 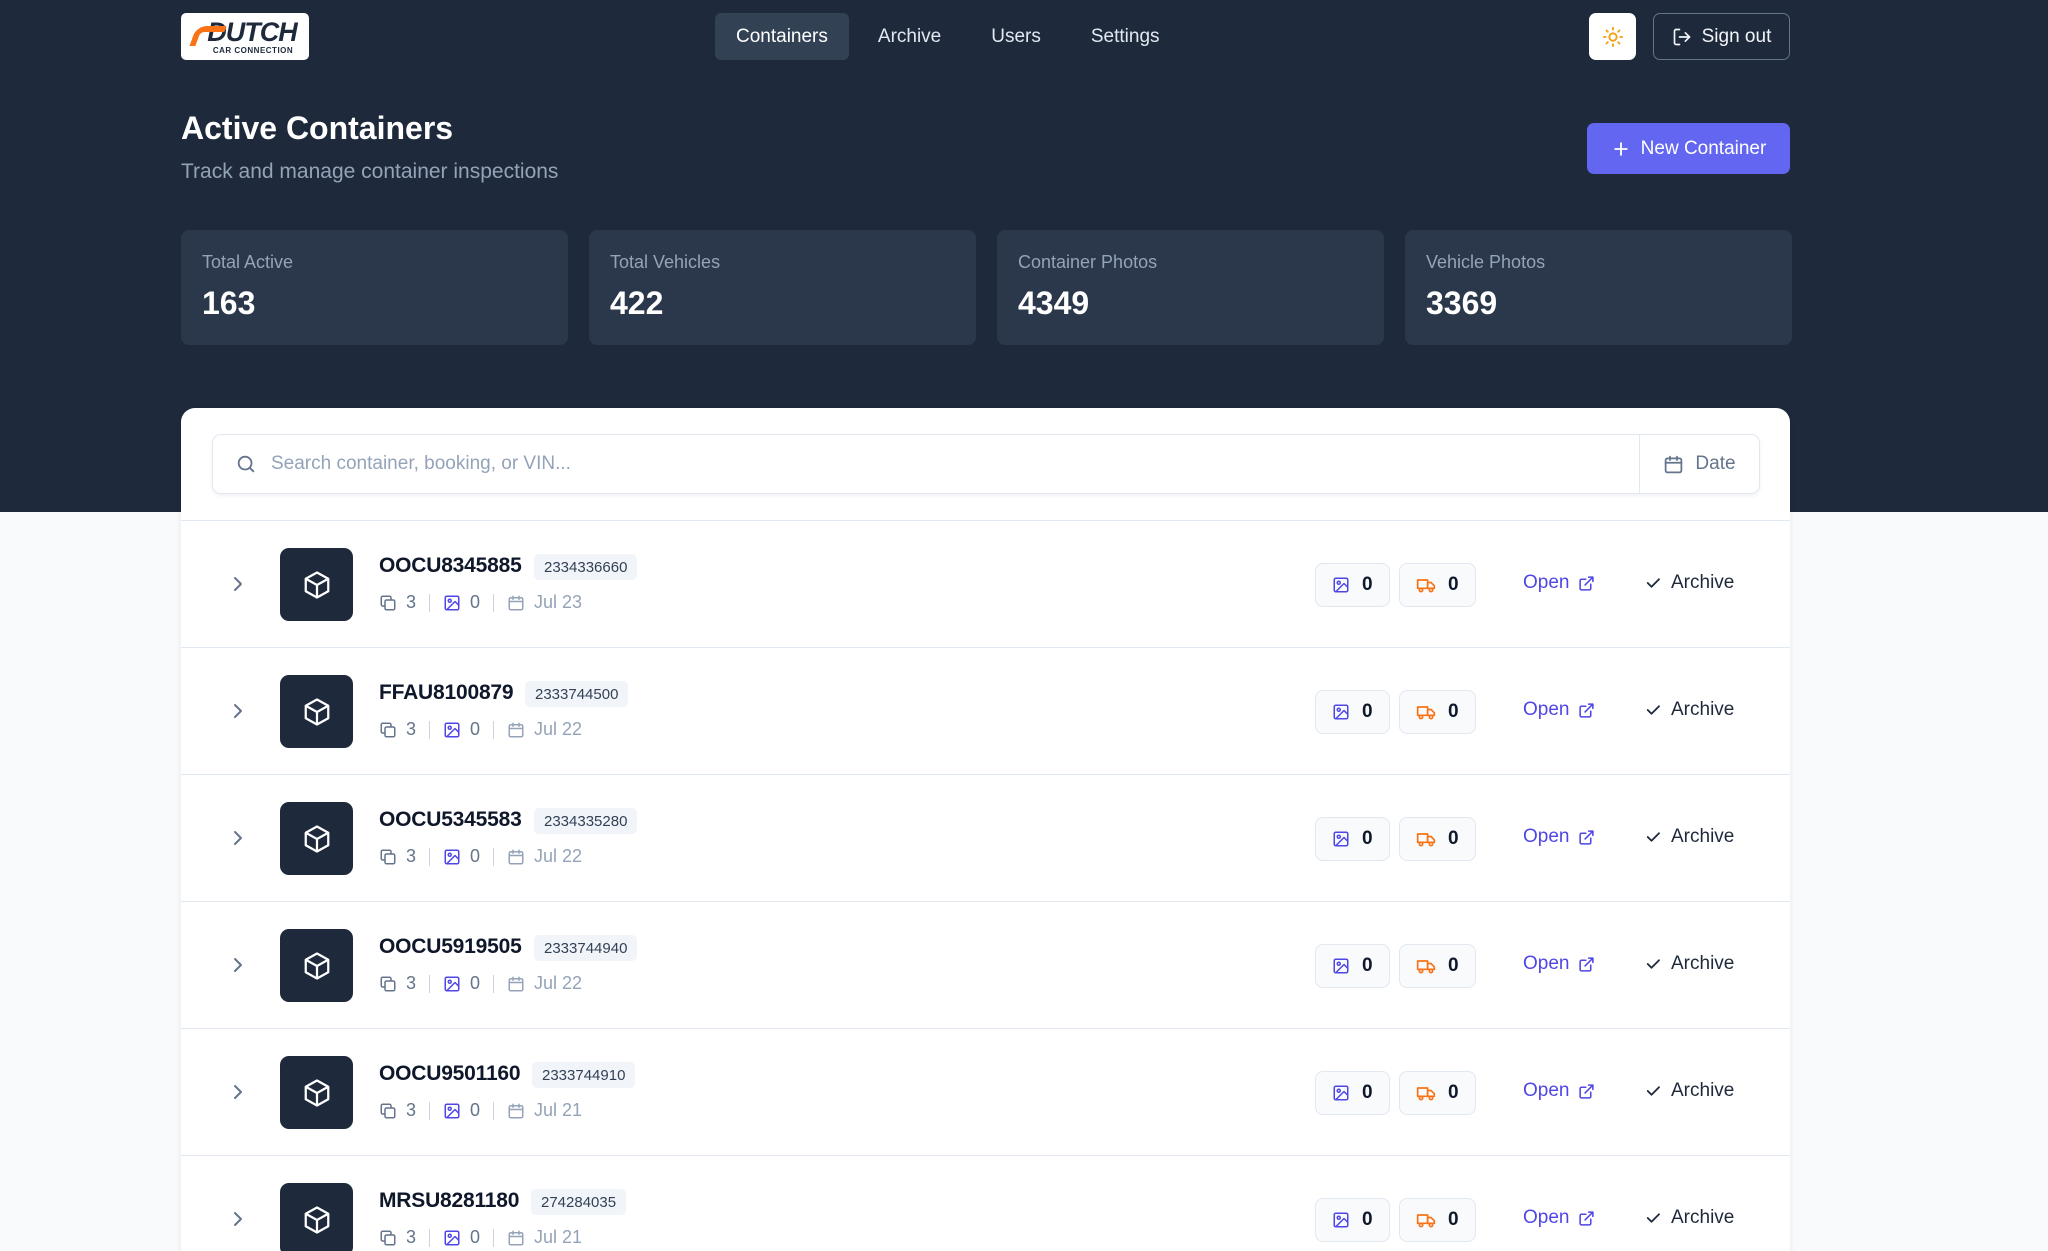 I want to click on search-input, so click(x=955, y=464).